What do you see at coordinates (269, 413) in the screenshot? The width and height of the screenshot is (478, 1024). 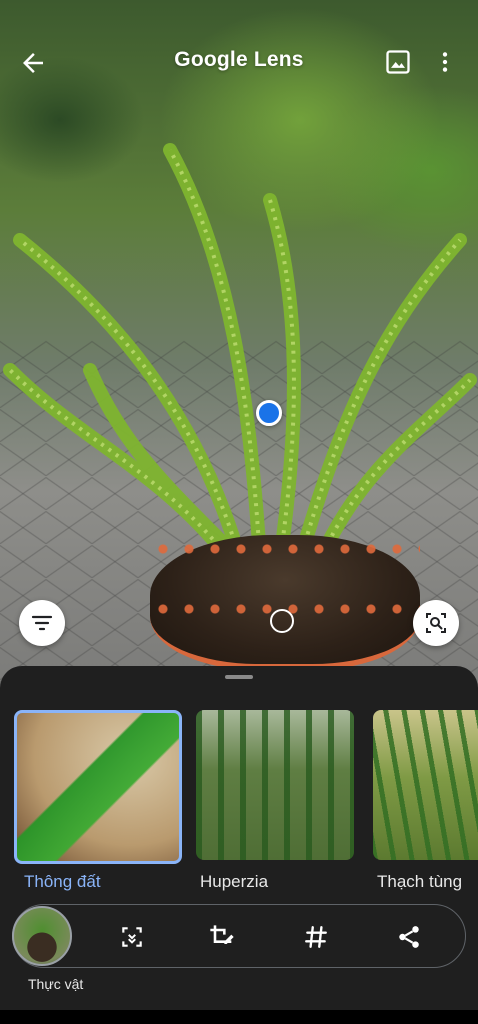 I see `focus-point` at bounding box center [269, 413].